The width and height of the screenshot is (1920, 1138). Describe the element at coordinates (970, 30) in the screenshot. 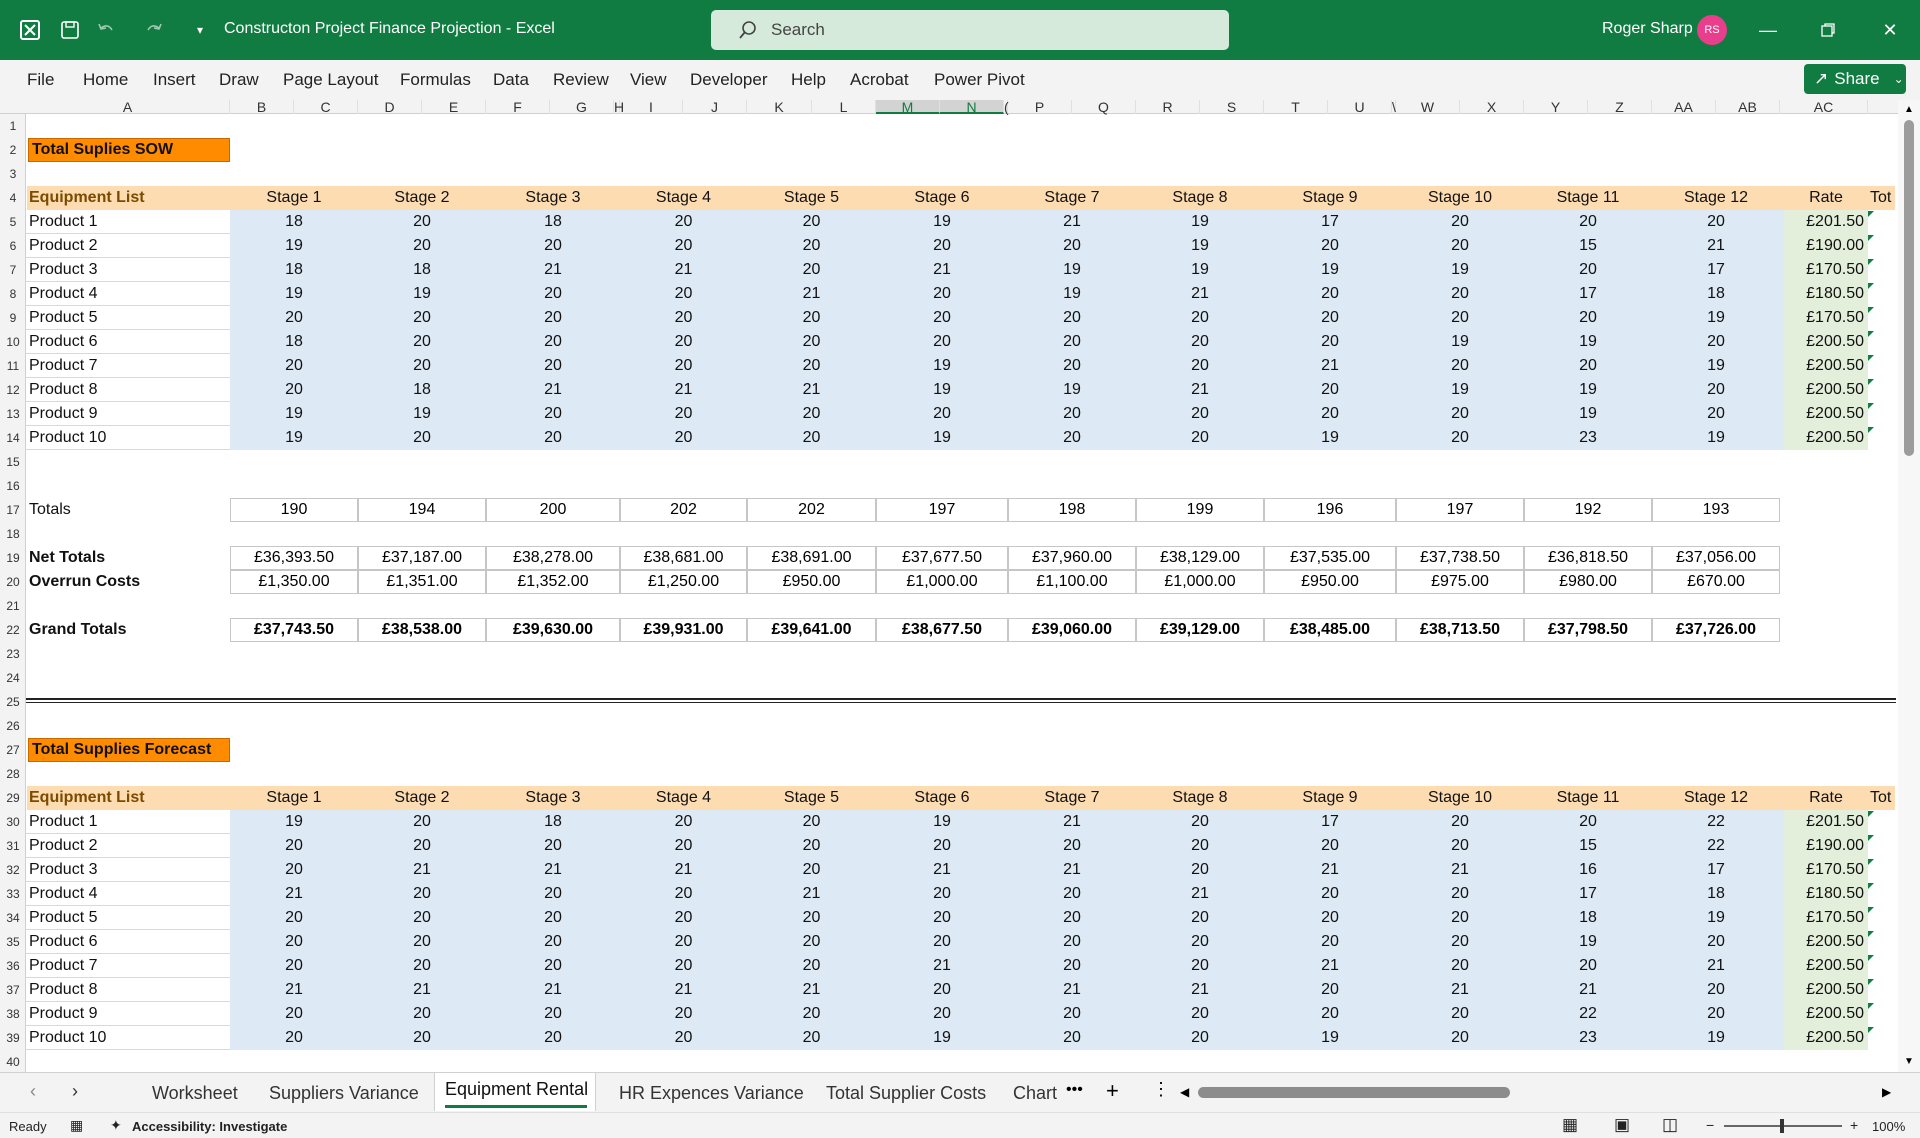

I see `search-box: Search` at that location.